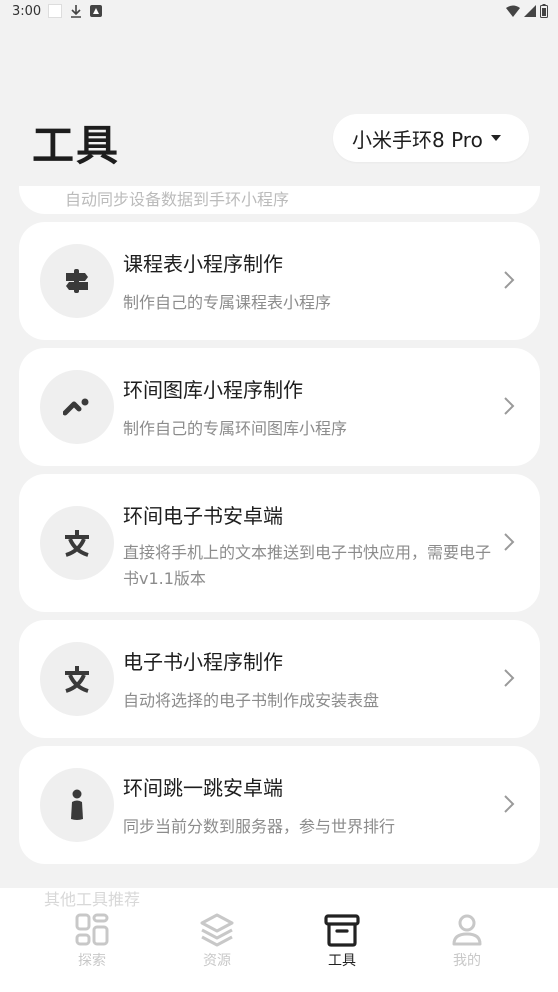 The width and height of the screenshot is (558, 992). Describe the element at coordinates (279, 805) in the screenshot. I see `tool-card: 环间跳一跳安卓端 同步当前分数到服务器，参与世界排行` at that location.